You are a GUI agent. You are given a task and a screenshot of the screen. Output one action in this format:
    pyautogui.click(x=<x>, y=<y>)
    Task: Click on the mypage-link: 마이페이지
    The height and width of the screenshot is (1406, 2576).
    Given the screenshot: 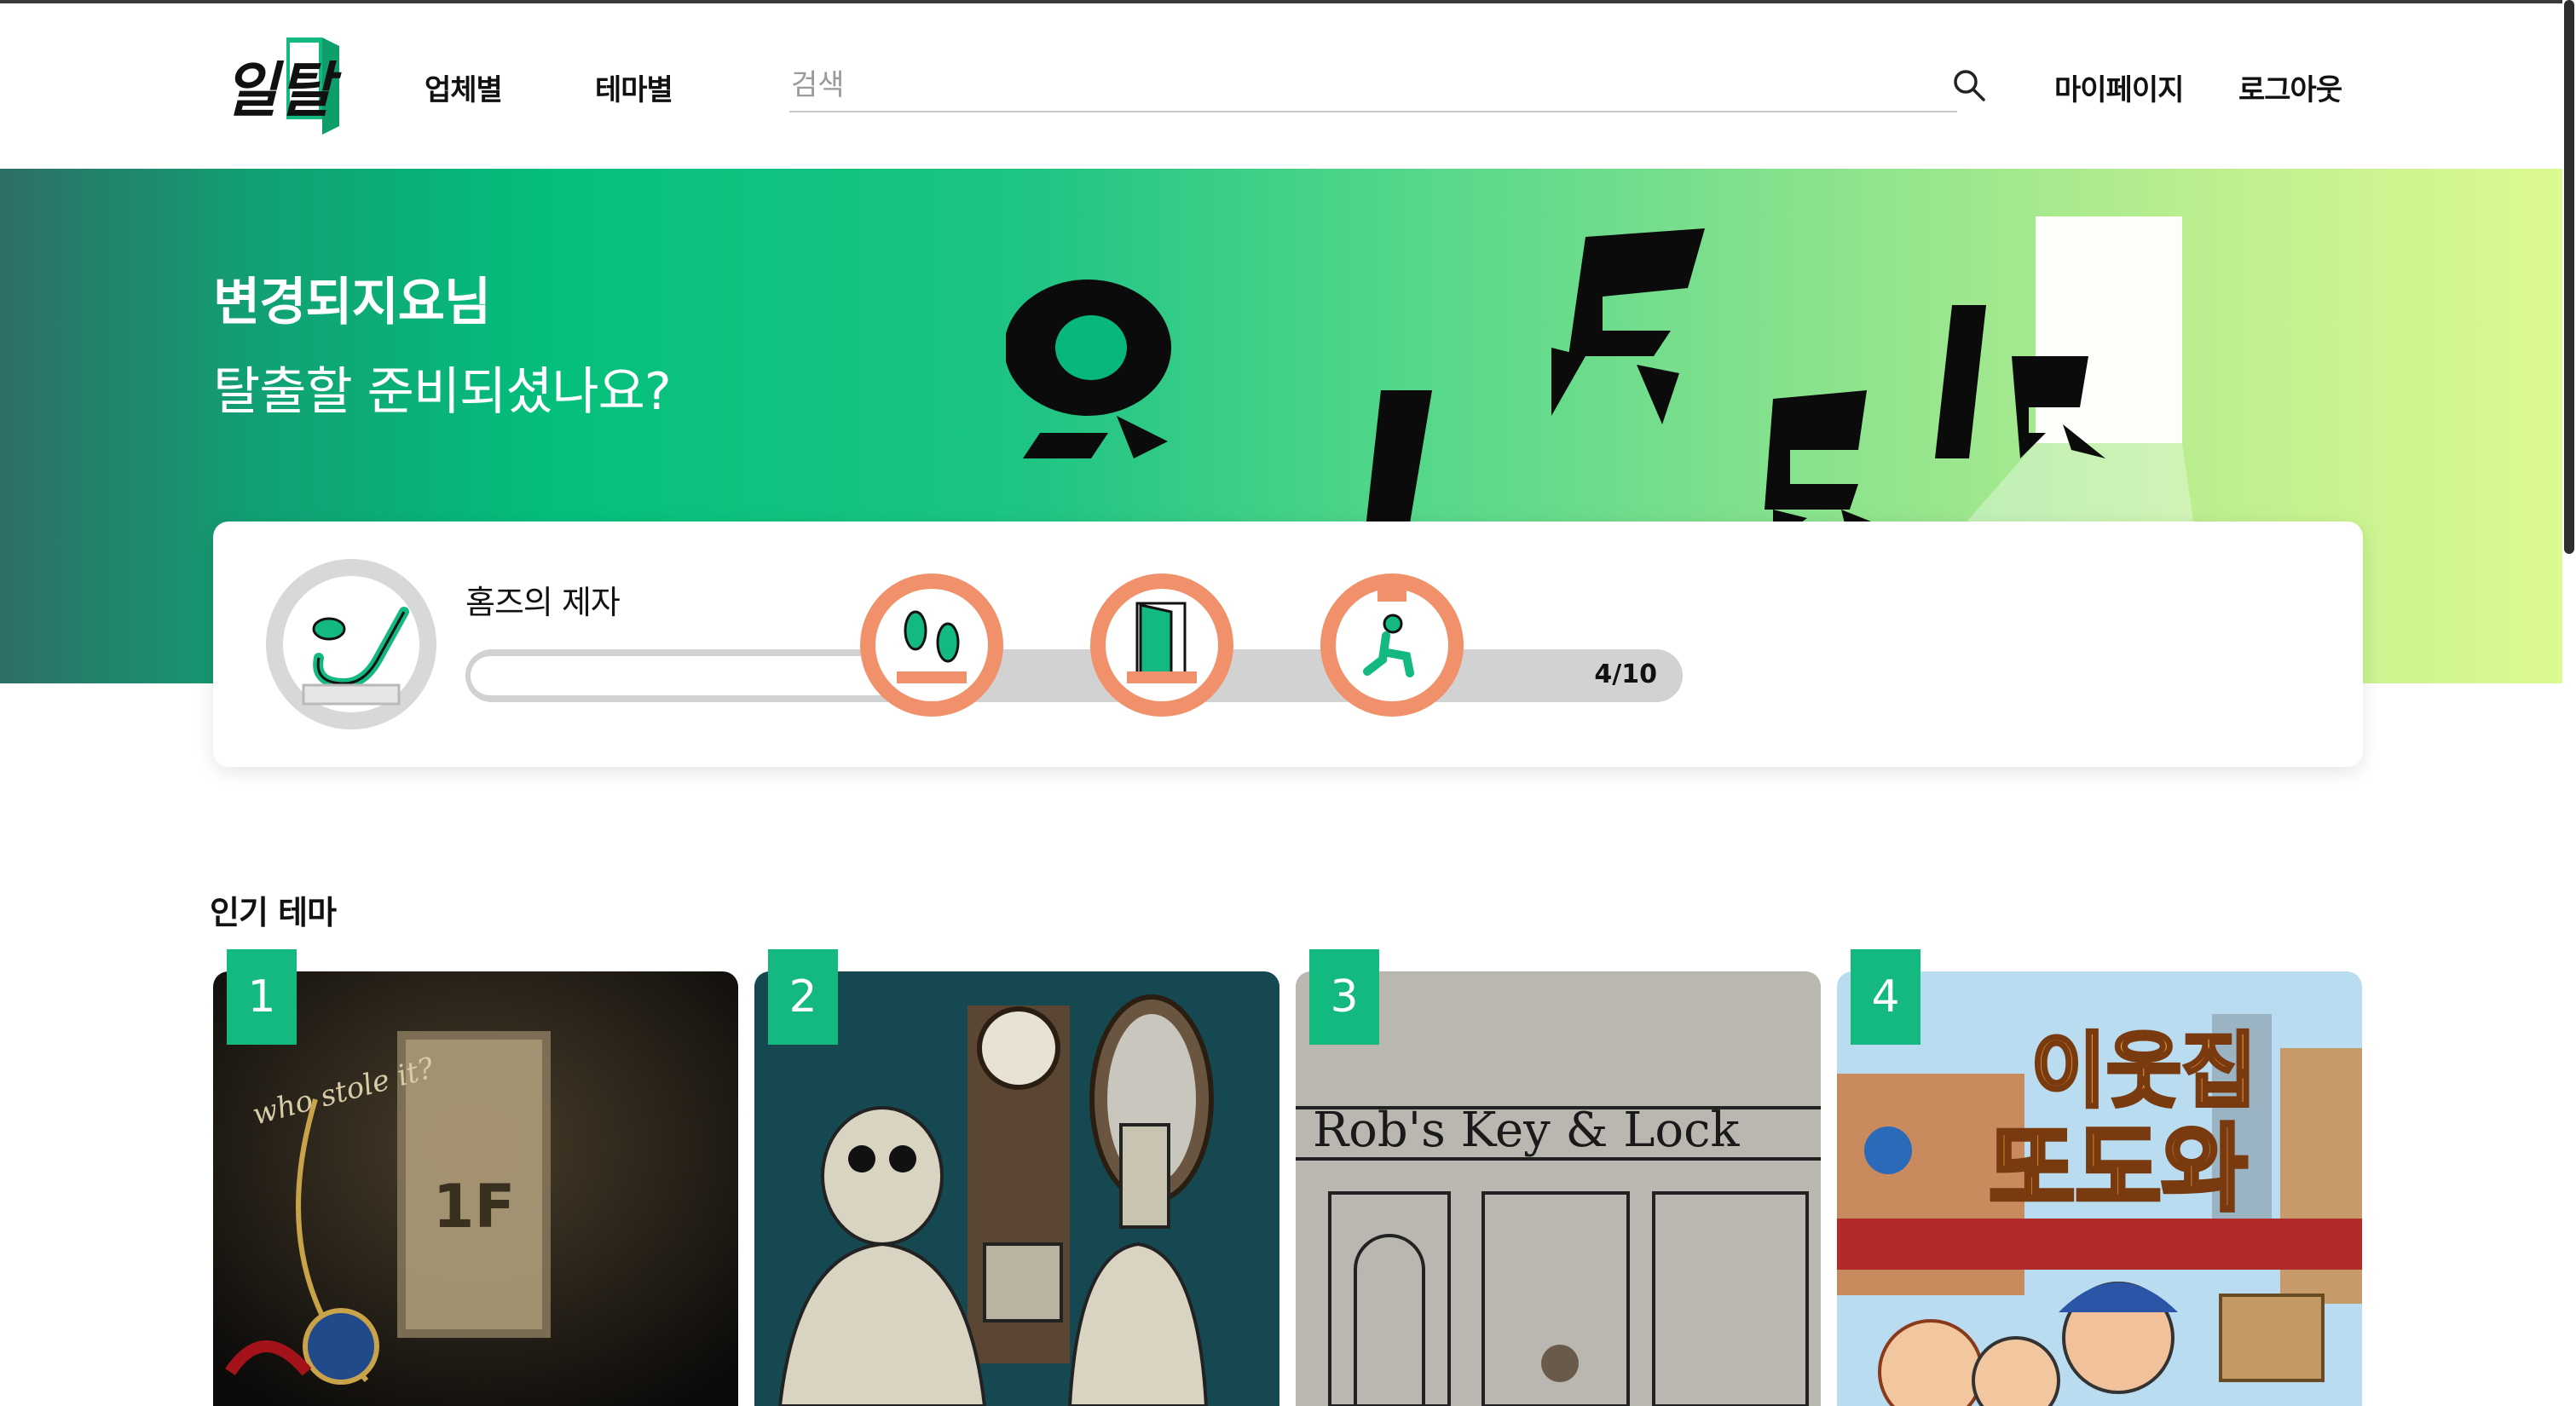 What is the action you would take?
    pyautogui.click(x=2119, y=87)
    